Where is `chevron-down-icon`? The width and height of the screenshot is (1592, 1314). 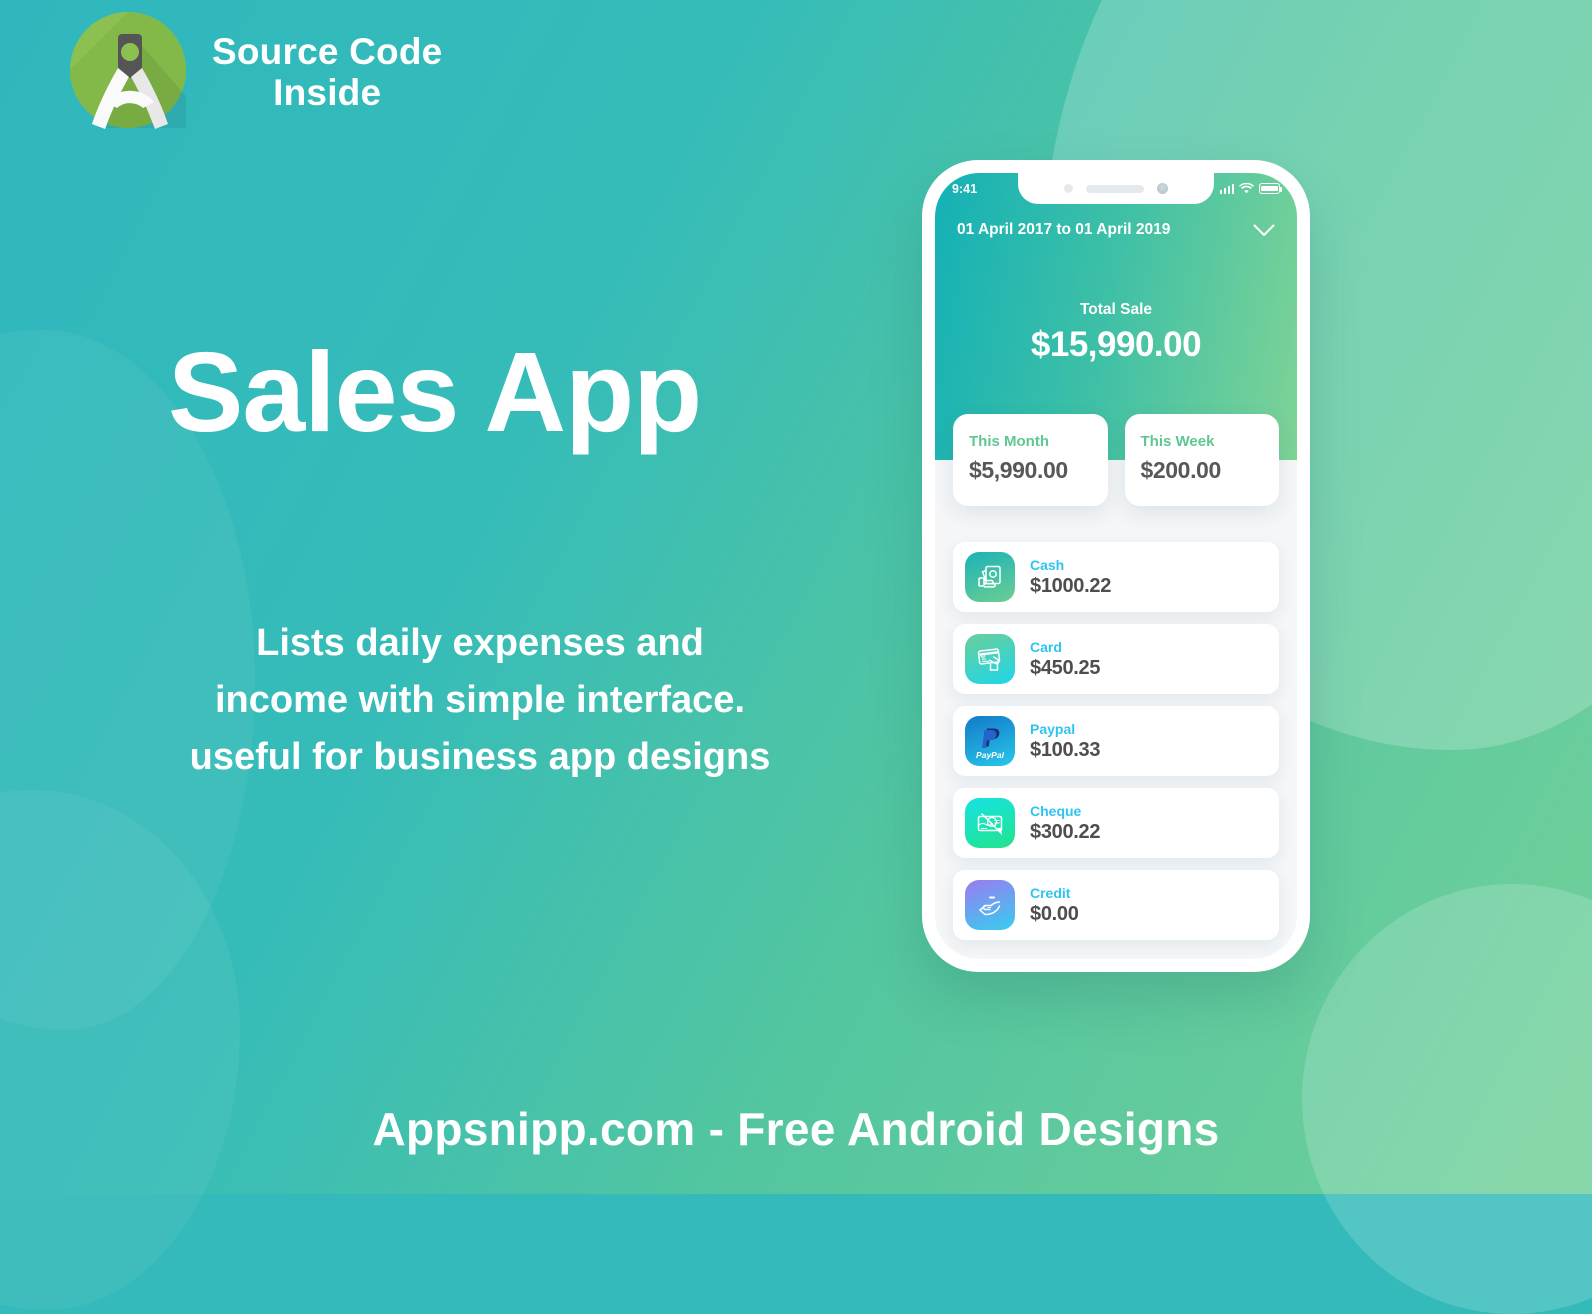
chevron-down-icon is located at coordinates (1264, 230).